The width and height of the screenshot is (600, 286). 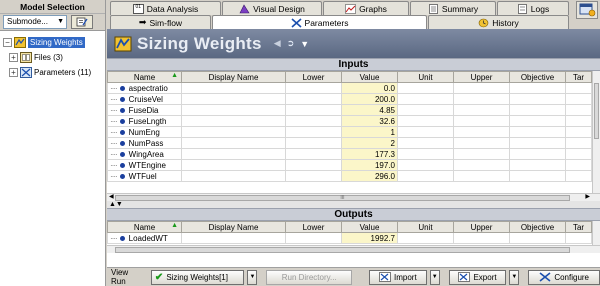 I want to click on import-button: Import, so click(x=398, y=277).